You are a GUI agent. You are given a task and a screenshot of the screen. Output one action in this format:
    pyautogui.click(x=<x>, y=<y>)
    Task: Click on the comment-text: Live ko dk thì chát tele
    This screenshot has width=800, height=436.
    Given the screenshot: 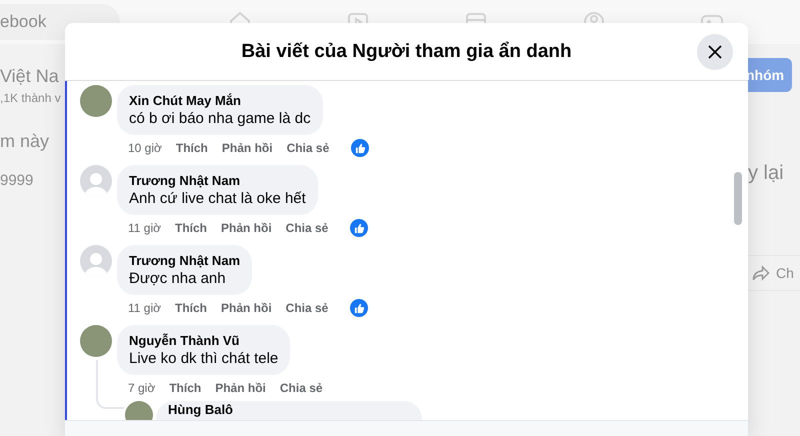 What is the action you would take?
    pyautogui.click(x=203, y=358)
    